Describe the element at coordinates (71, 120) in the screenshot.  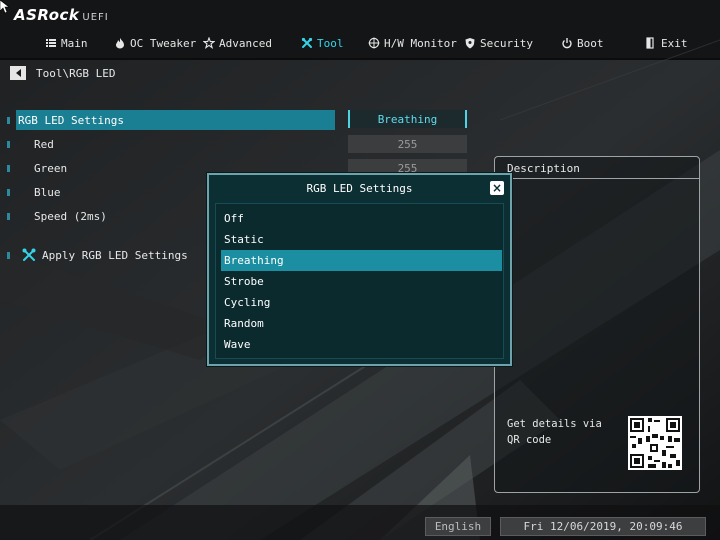
I see `setting-rgb-led-label: RGB LED Settings` at that location.